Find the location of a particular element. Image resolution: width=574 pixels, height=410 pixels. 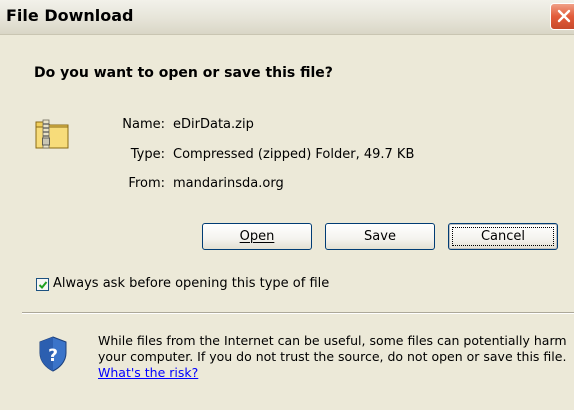

open-button: Open is located at coordinates (257, 236).